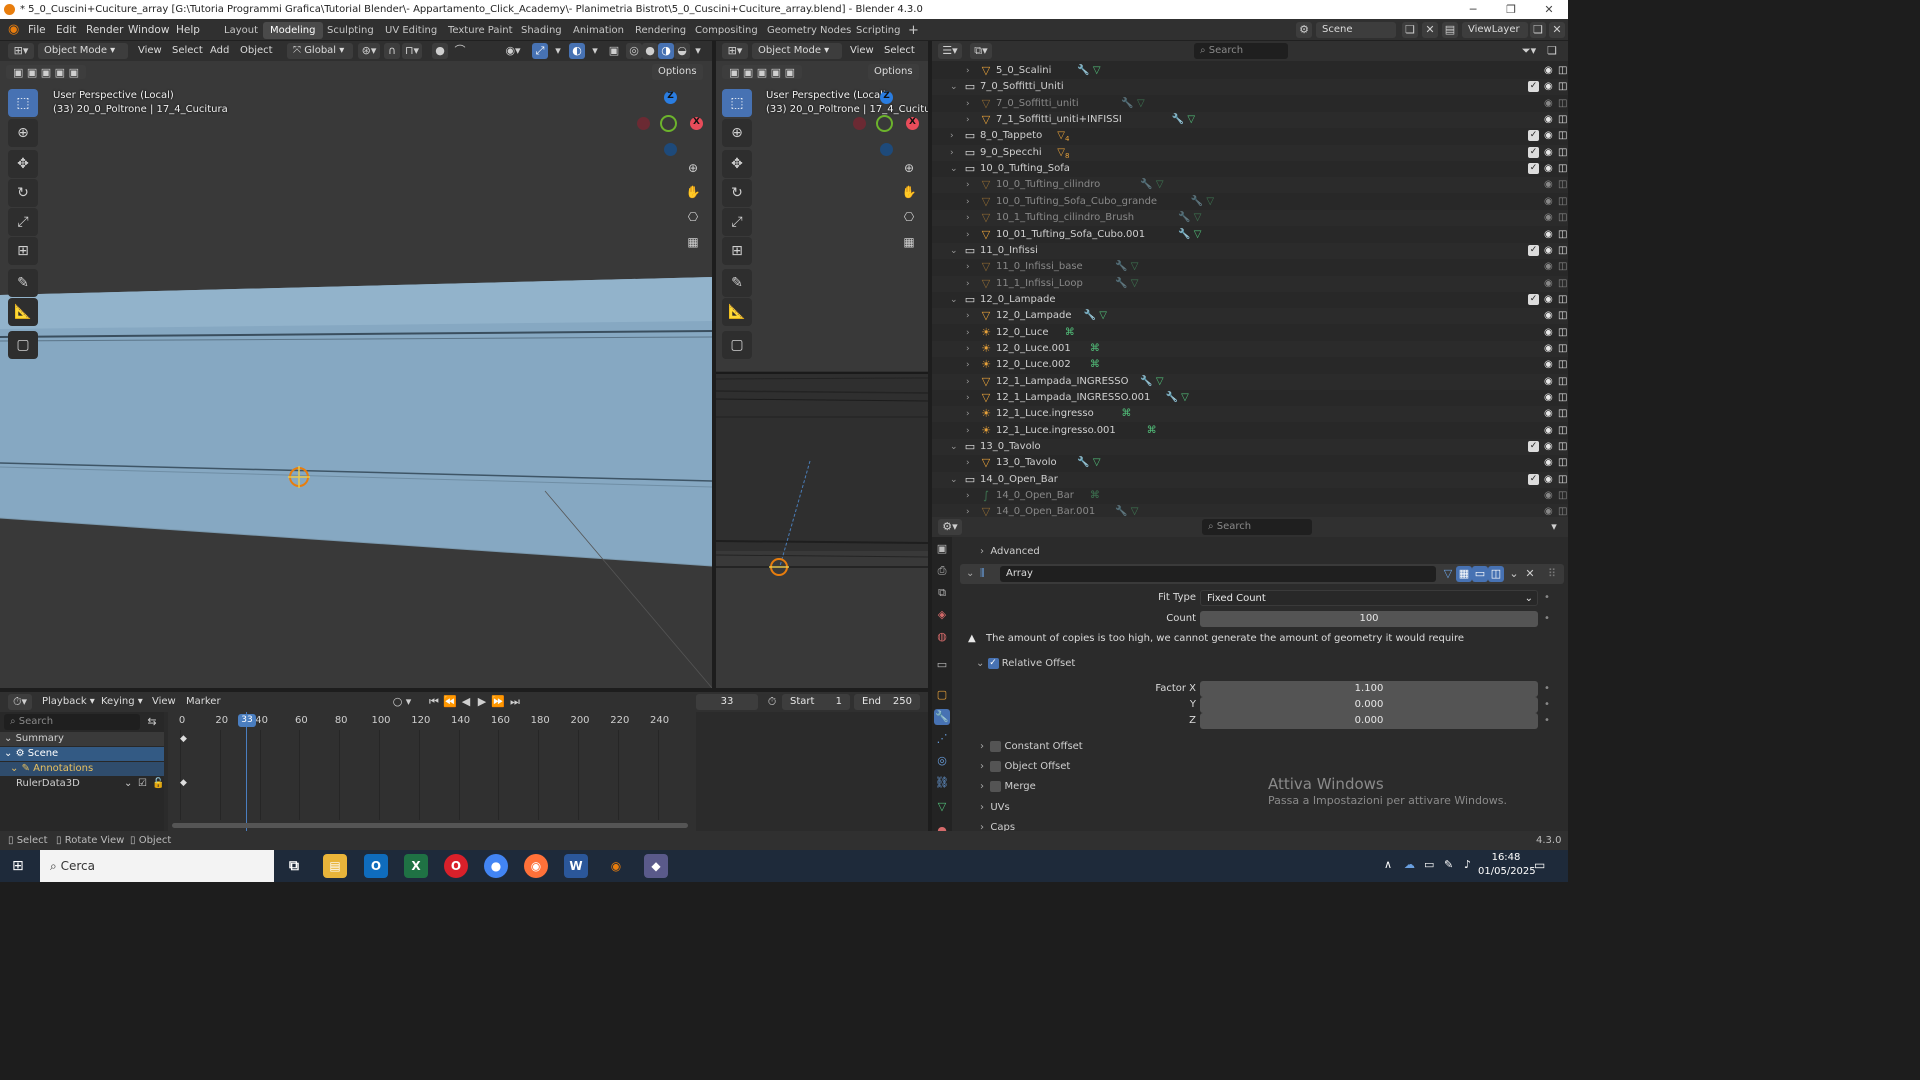  What do you see at coordinates (183, 739) in the screenshot?
I see `summary-keyframe-icon: ◆` at bounding box center [183, 739].